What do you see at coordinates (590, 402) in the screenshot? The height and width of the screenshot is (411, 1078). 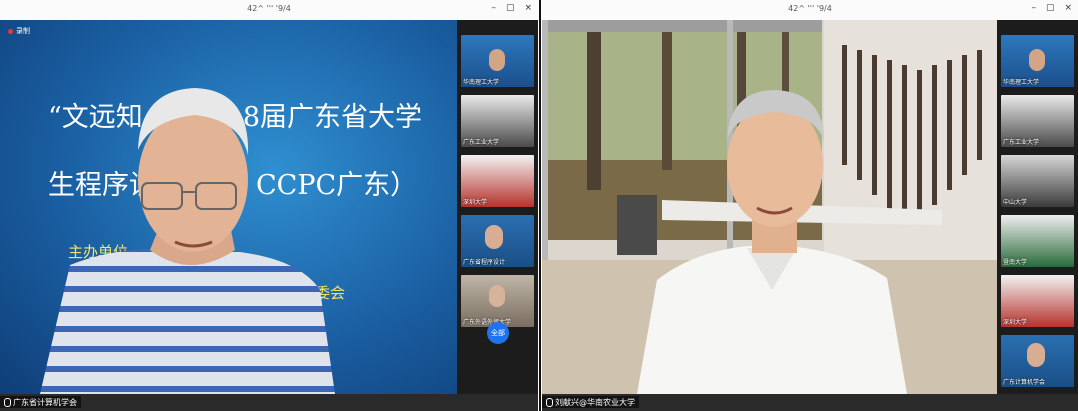 I see `speaker-name-label: 刘献兴@华南农业大学` at bounding box center [590, 402].